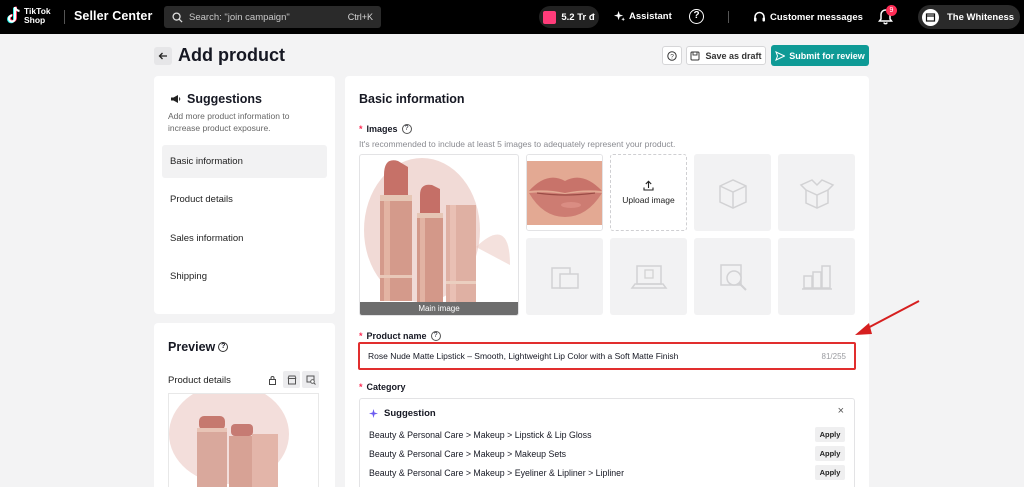 The height and width of the screenshot is (487, 1024). I want to click on megaphone-icon, so click(176, 99).